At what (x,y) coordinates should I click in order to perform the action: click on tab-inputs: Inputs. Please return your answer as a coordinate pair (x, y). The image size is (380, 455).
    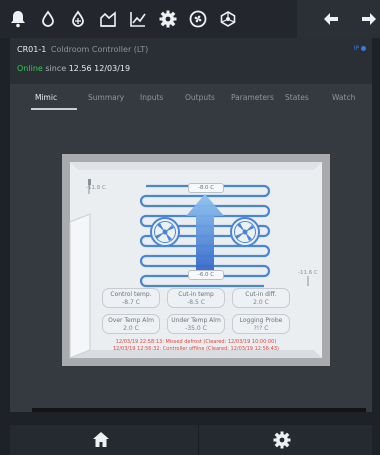
    Looking at the image, I should click on (151, 97).